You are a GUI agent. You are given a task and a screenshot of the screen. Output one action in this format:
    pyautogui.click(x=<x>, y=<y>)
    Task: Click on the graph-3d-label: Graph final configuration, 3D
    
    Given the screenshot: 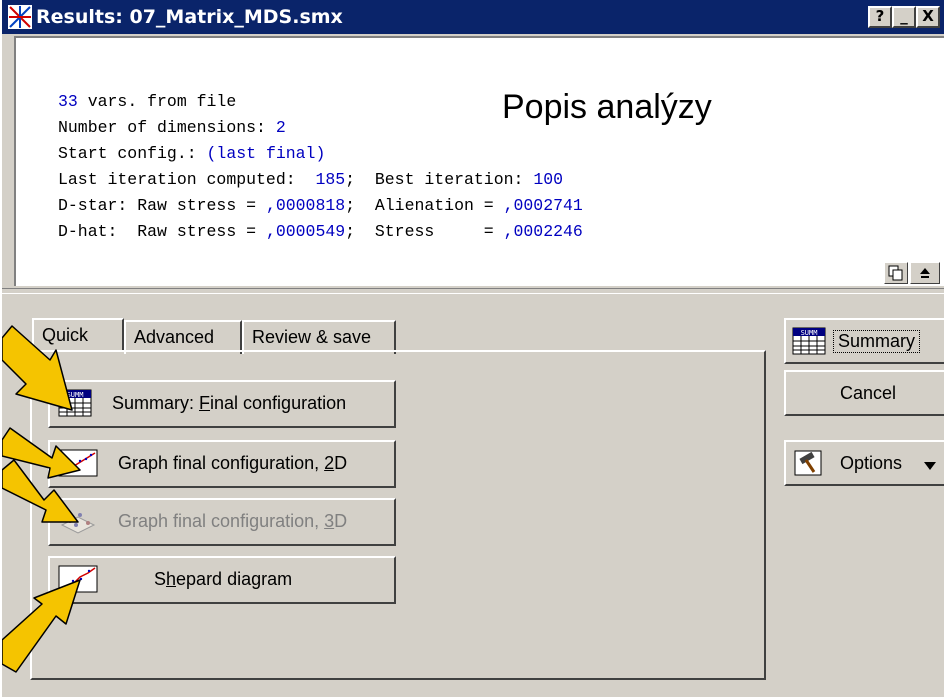 What is the action you would take?
    pyautogui.click(x=233, y=521)
    